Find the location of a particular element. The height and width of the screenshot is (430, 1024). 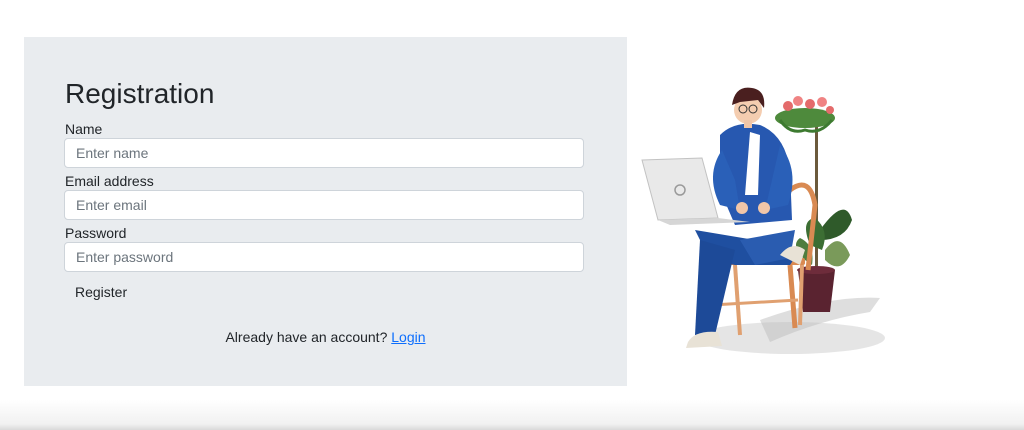

person-with-laptop-illustration is located at coordinates (763, 220).